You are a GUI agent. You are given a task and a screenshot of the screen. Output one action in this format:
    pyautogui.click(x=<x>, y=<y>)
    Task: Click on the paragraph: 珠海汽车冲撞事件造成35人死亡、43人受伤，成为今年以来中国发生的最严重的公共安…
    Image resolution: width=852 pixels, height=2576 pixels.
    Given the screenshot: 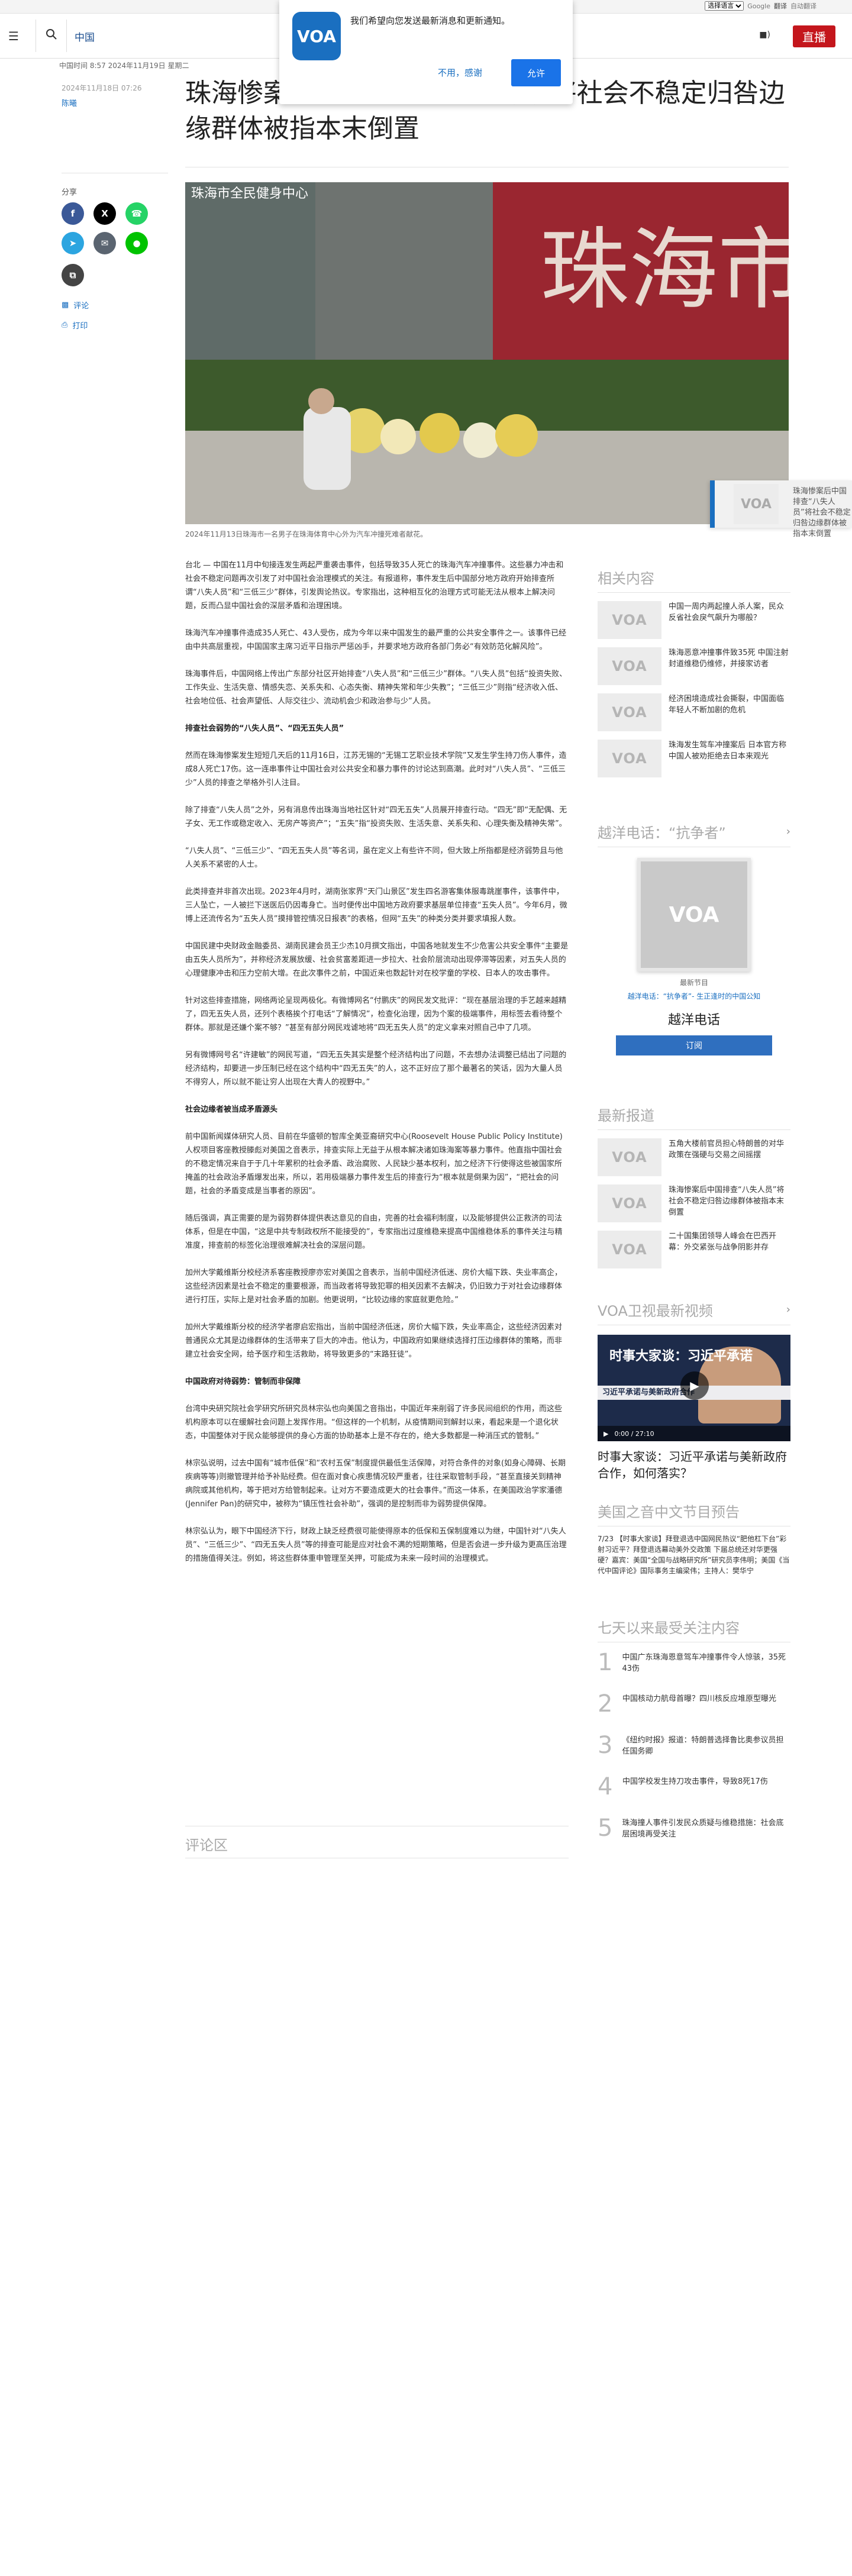 What is the action you would take?
    pyautogui.click(x=376, y=640)
    